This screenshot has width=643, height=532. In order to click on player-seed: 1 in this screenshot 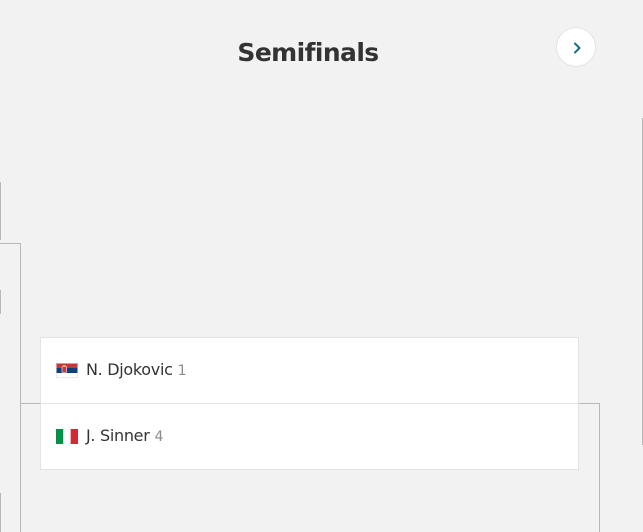, I will do `click(182, 371)`.